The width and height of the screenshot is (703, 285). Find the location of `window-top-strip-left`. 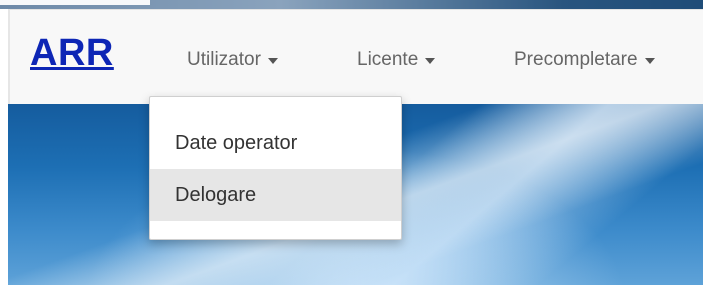

window-top-strip-left is located at coordinates (75, 2).